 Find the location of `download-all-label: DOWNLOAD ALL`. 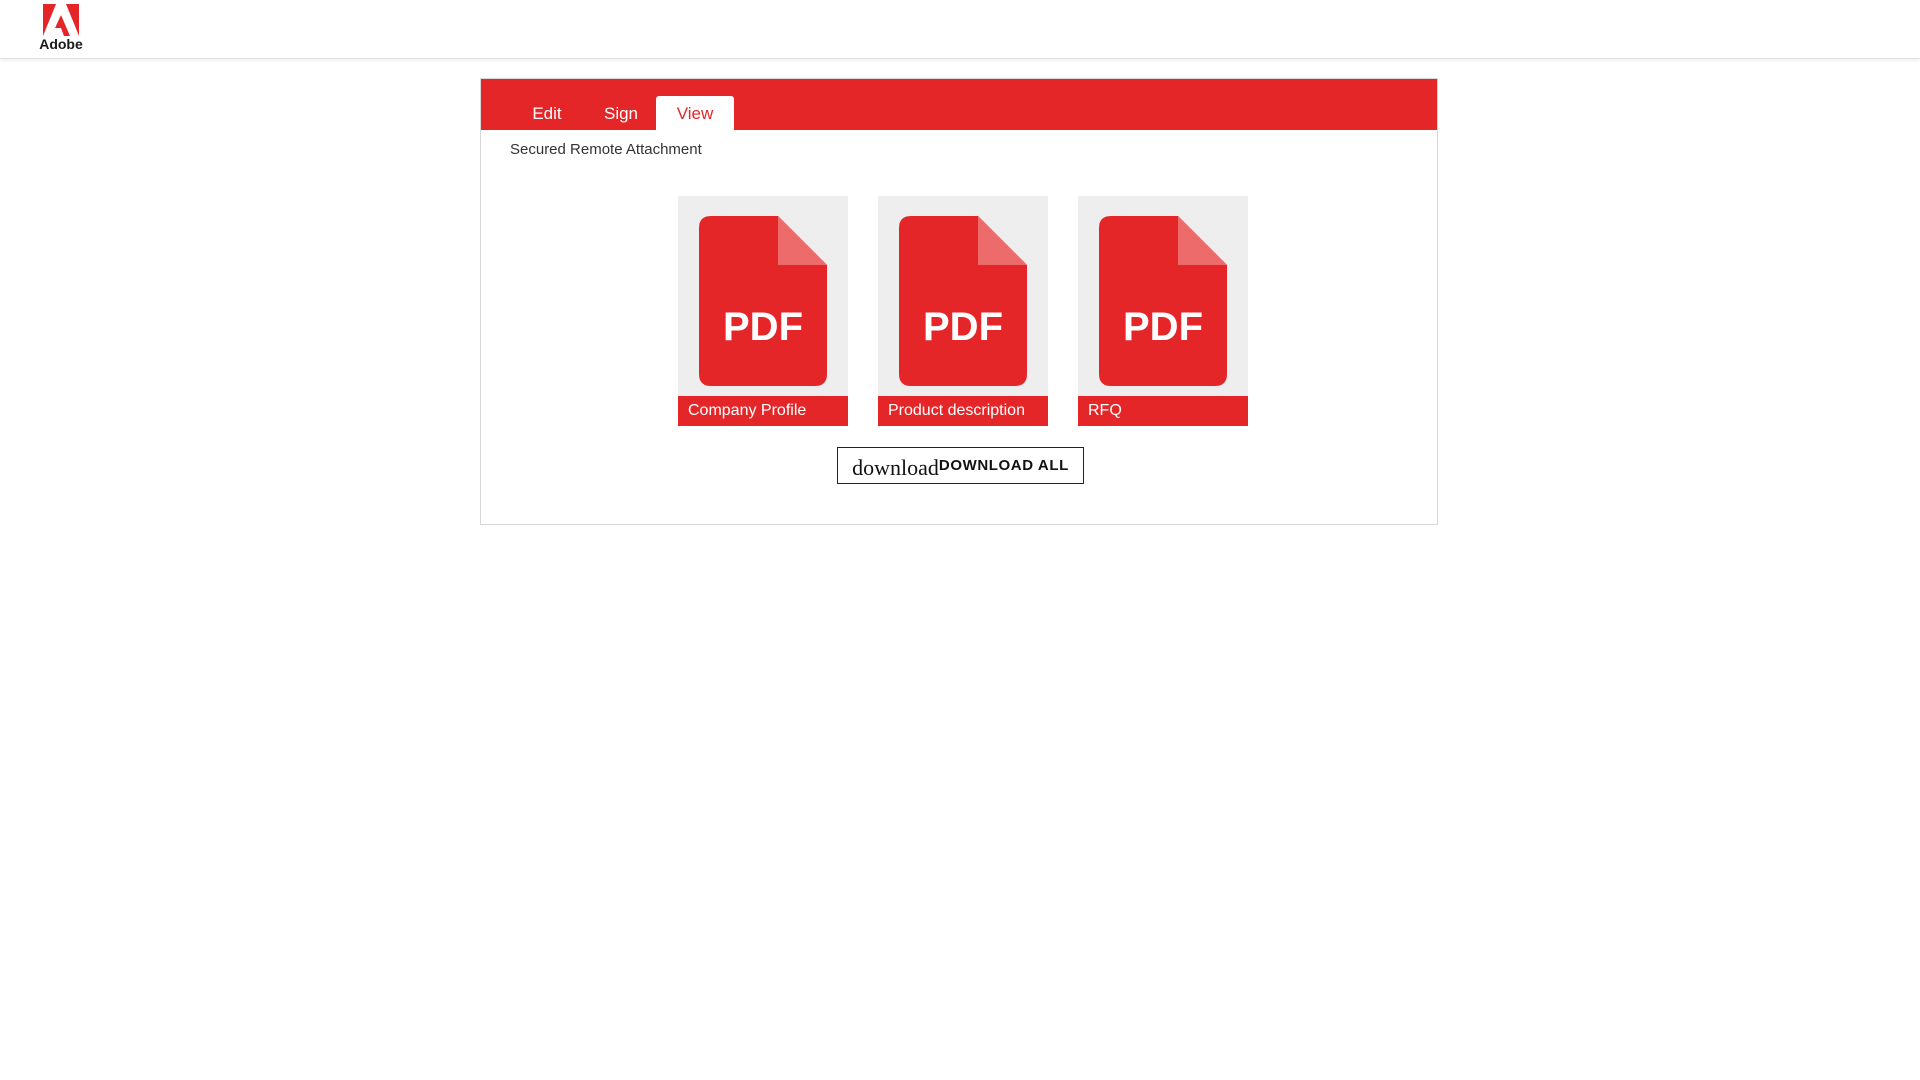

download-all-label: DOWNLOAD ALL is located at coordinates (1003, 465).